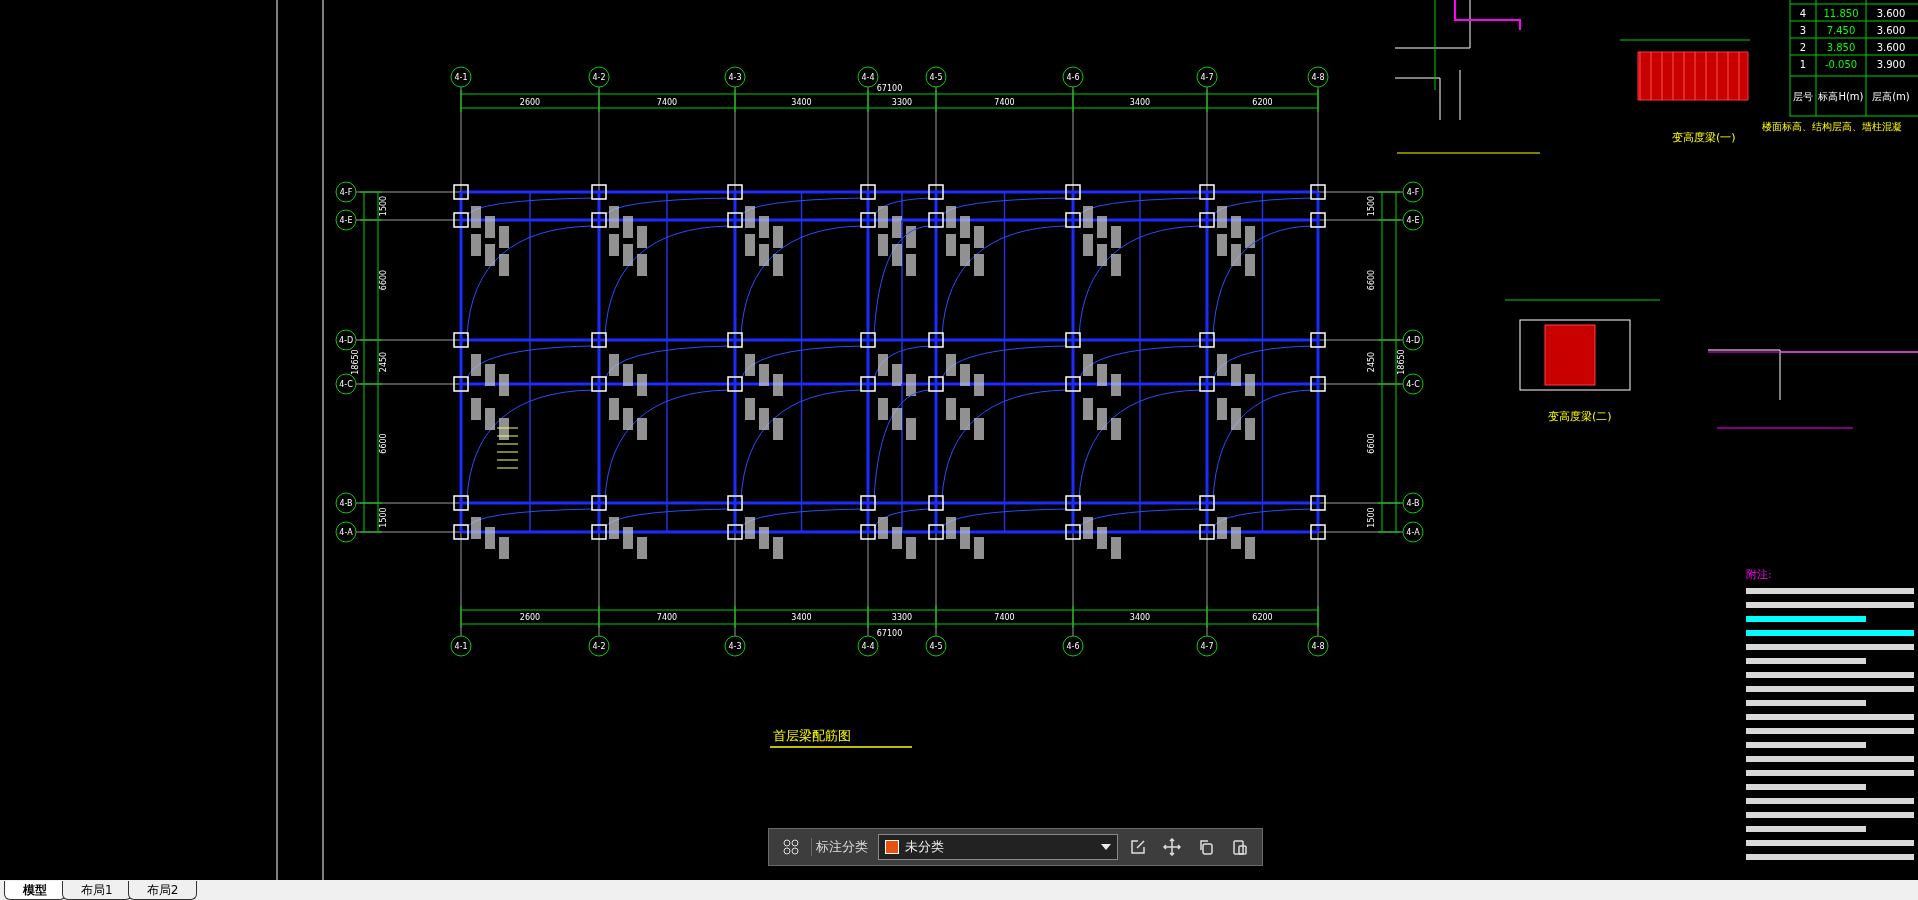  What do you see at coordinates (812, 735) in the screenshot?
I see `drawing-title: 首层梁配筋图` at bounding box center [812, 735].